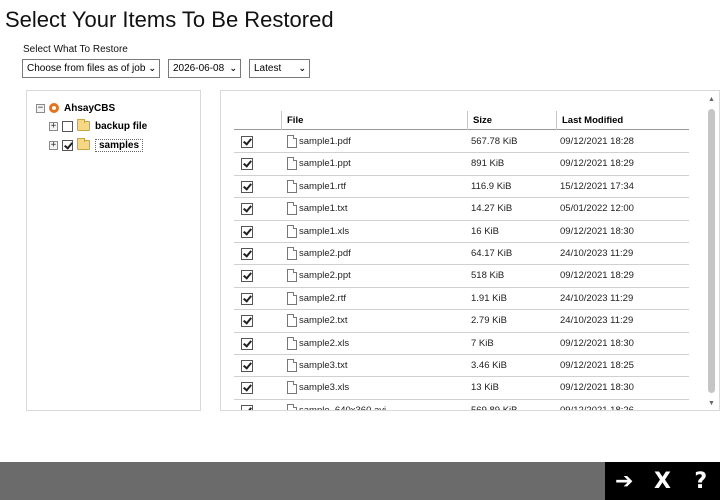 The height and width of the screenshot is (500, 720). Describe the element at coordinates (485, 231) in the screenshot. I see `file-size-cell: 16 KiB` at that location.